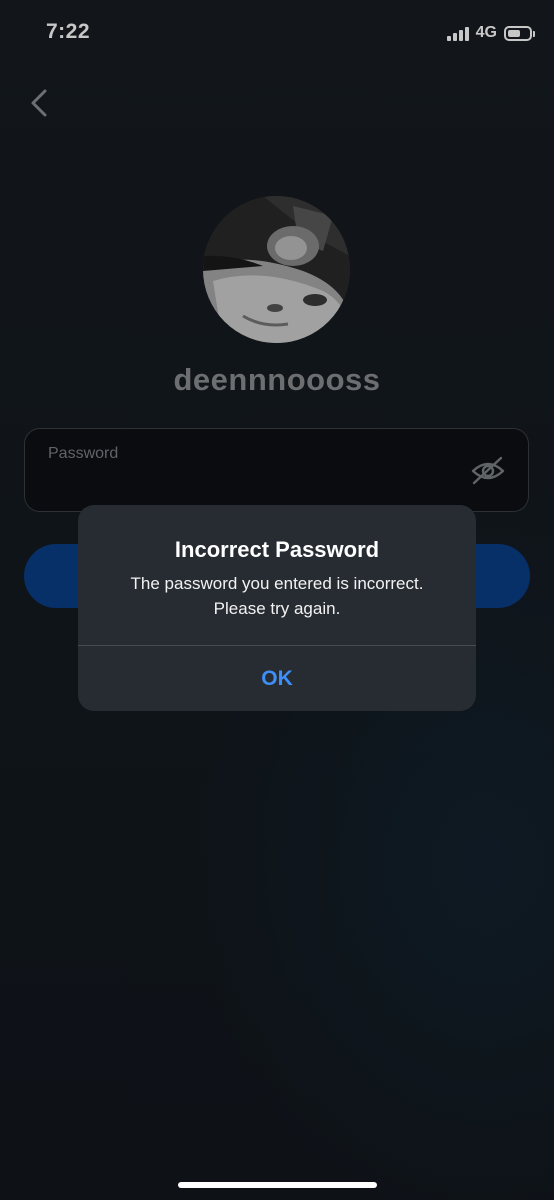 Image resolution: width=554 pixels, height=1200 pixels. I want to click on alert-message-line-2: Please try again., so click(277, 608).